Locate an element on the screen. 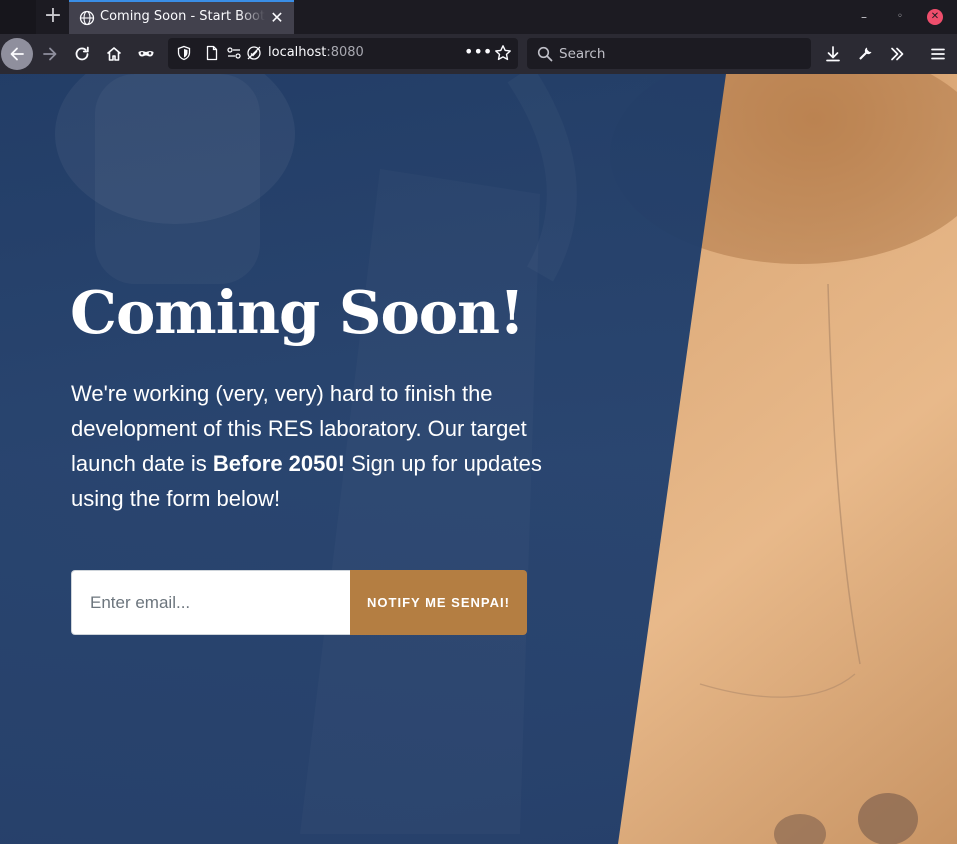 Image resolution: width=957 pixels, height=844 pixels. restore-icon: ◦ is located at coordinates (900, 17).